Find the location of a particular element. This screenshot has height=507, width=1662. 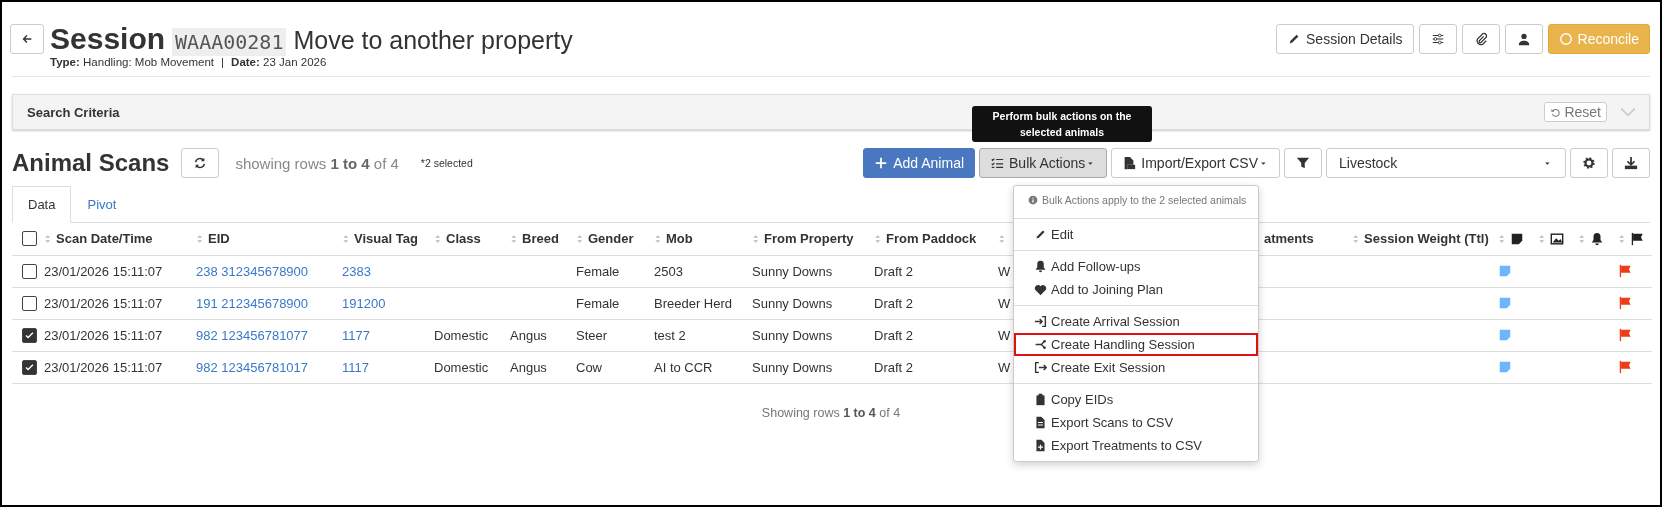

column-header: Scan Date/Time is located at coordinates (104, 239).